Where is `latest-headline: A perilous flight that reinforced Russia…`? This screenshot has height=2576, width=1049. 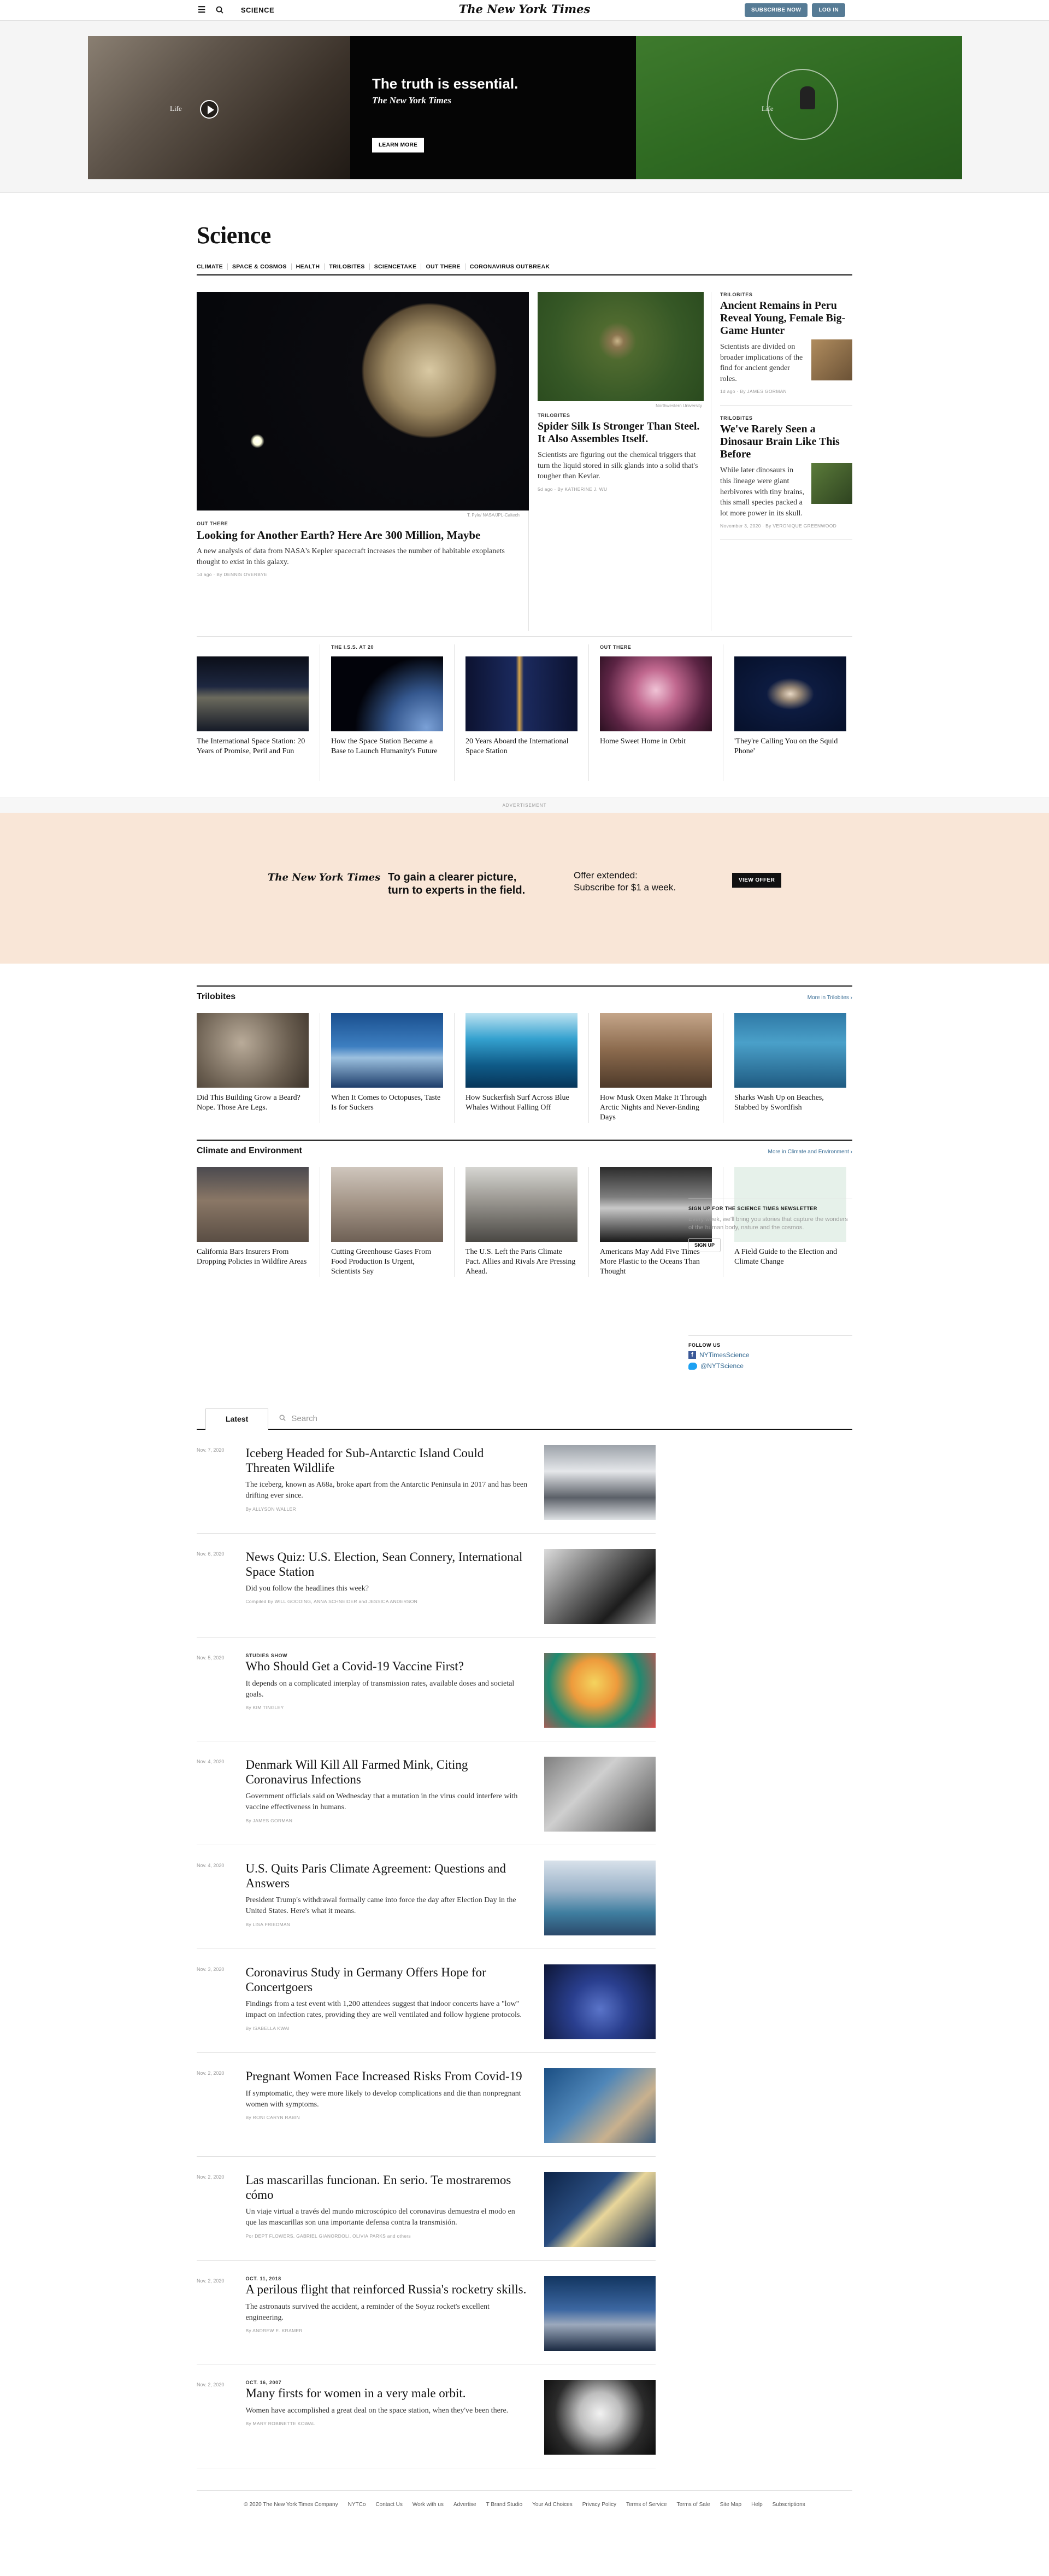 latest-headline: A perilous flight that reinforced Russia… is located at coordinates (386, 2289).